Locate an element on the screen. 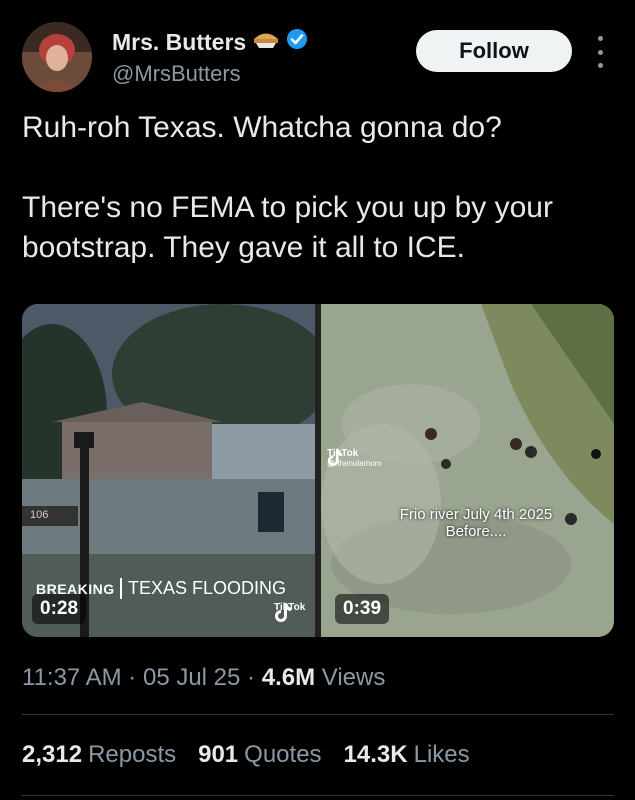 This screenshot has width=635, height=800. post-time: 11:37 AM is located at coordinates (72, 677).